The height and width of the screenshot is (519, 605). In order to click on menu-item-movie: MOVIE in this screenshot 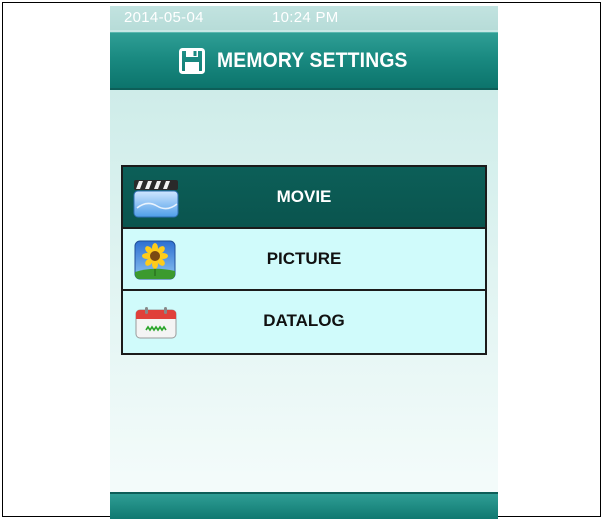, I will do `click(304, 197)`.